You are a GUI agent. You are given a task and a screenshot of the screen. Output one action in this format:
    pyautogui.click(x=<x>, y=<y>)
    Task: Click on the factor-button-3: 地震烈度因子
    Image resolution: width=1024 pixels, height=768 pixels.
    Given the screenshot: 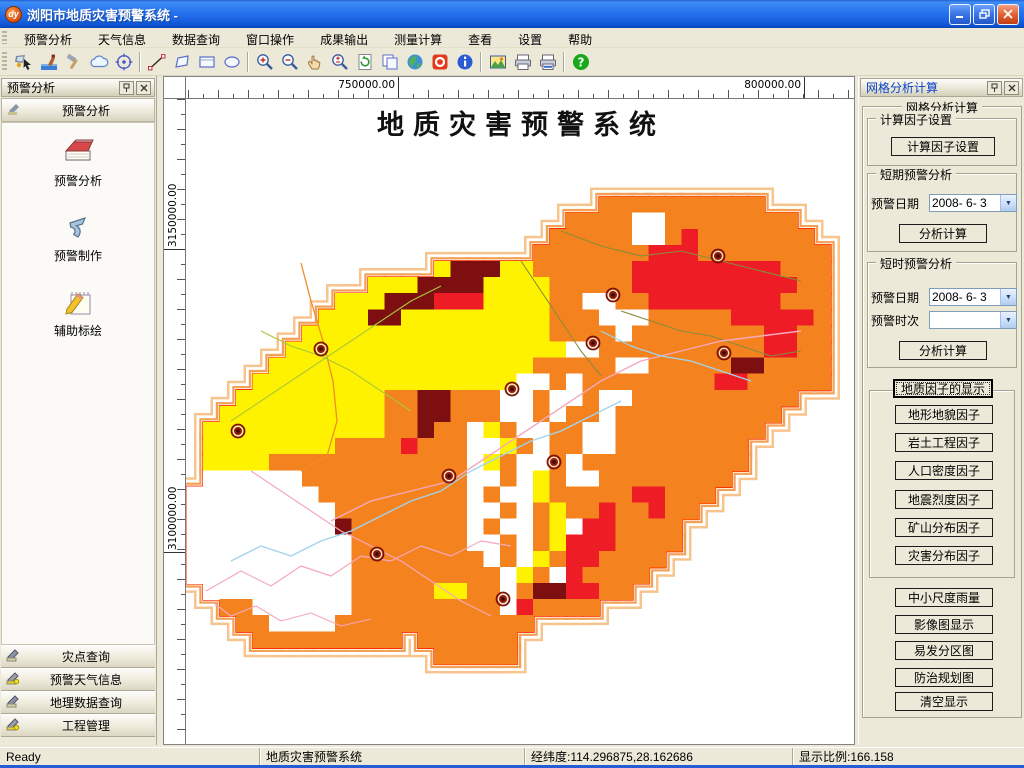 What is the action you would take?
    pyautogui.click(x=944, y=499)
    